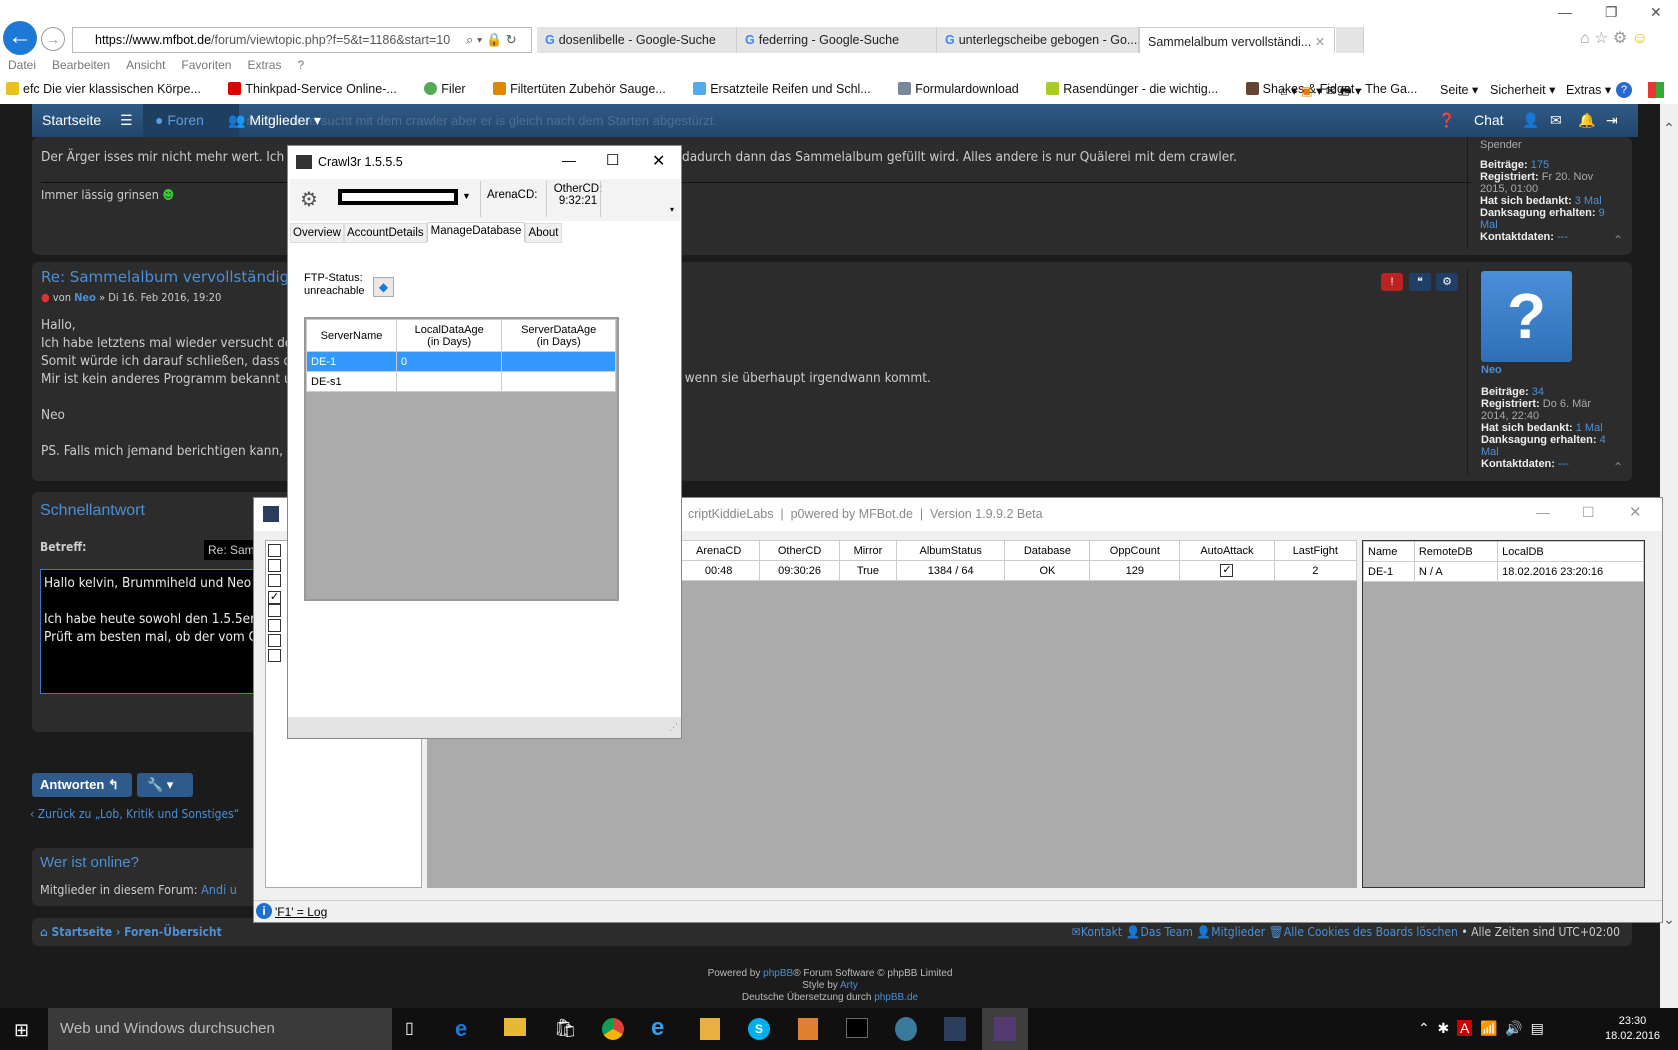 Image resolution: width=1678 pixels, height=1050 pixels. What do you see at coordinates (612, 160) in the screenshot?
I see `maximize-icon: ☐` at bounding box center [612, 160].